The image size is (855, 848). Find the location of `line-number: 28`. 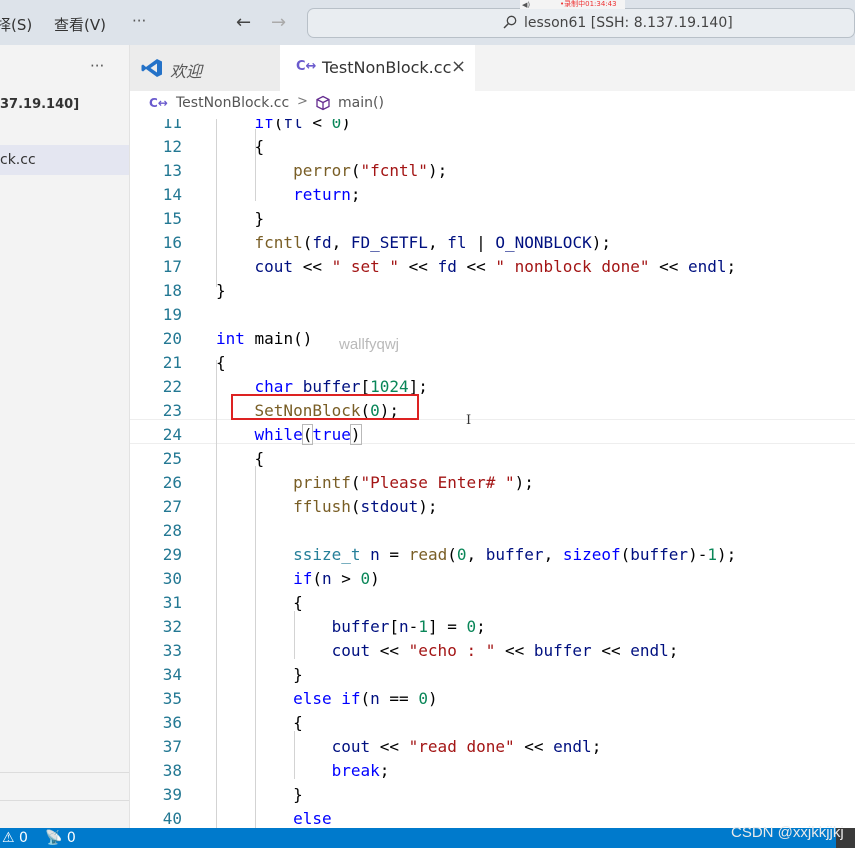

line-number: 28 is located at coordinates (172, 530).